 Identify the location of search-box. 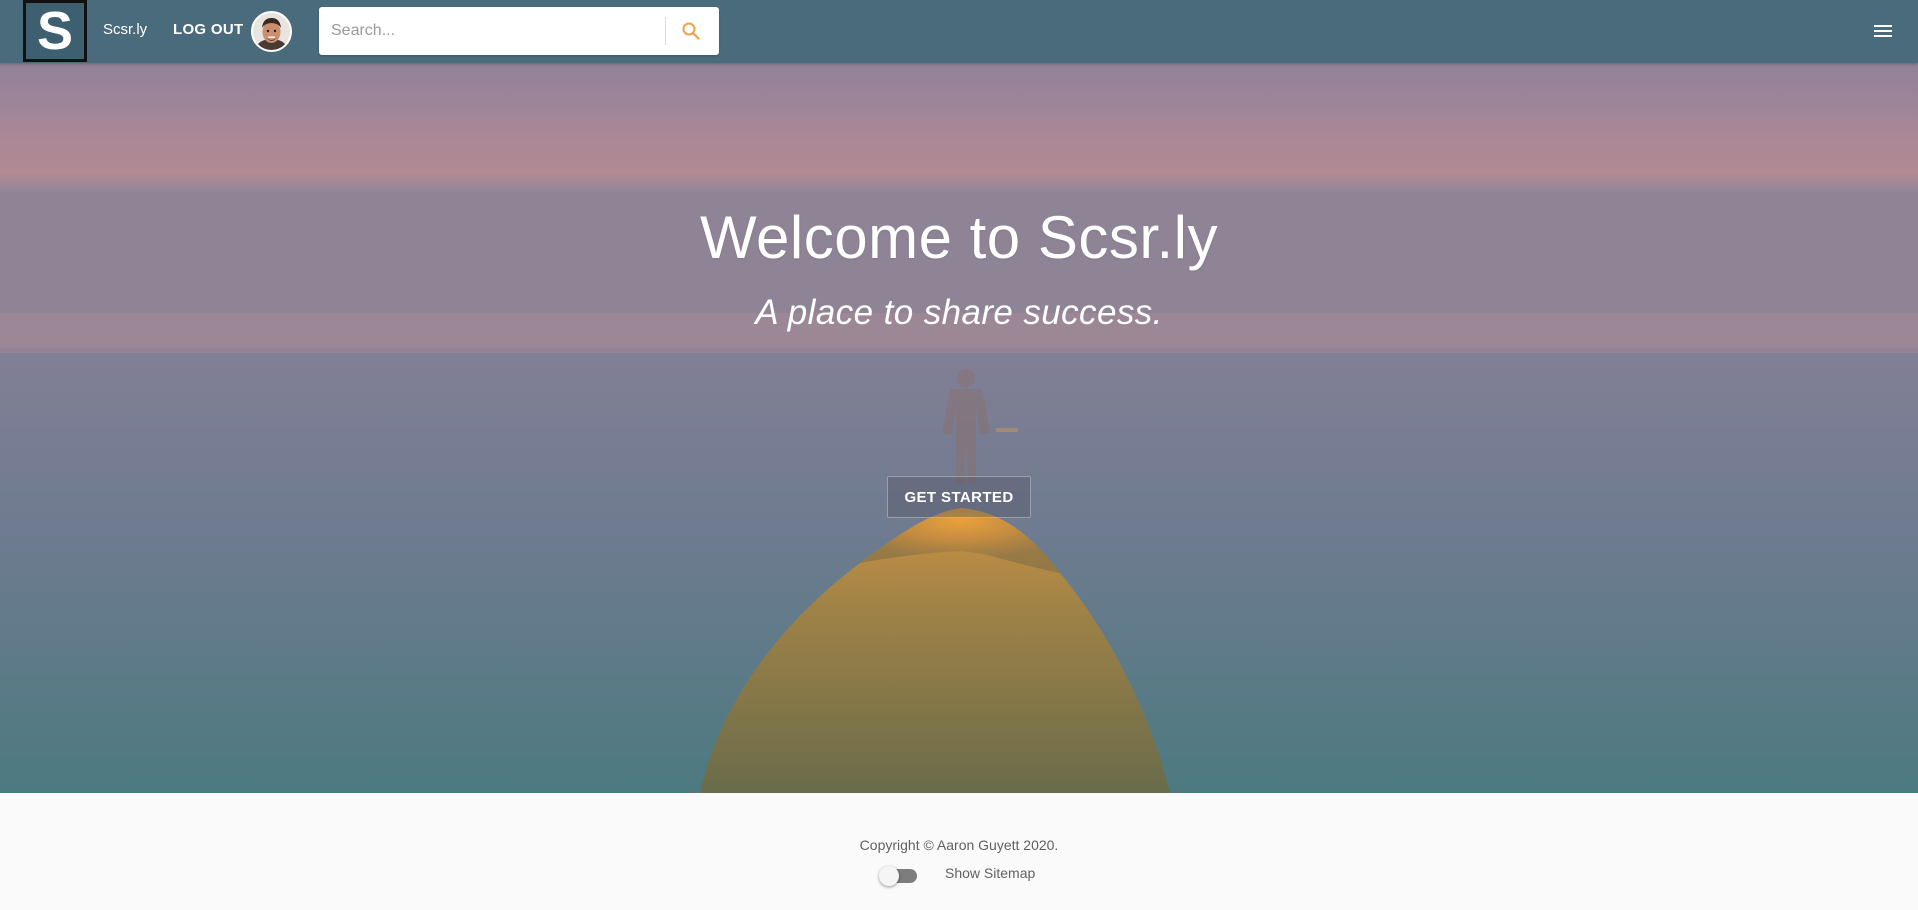
(519, 31).